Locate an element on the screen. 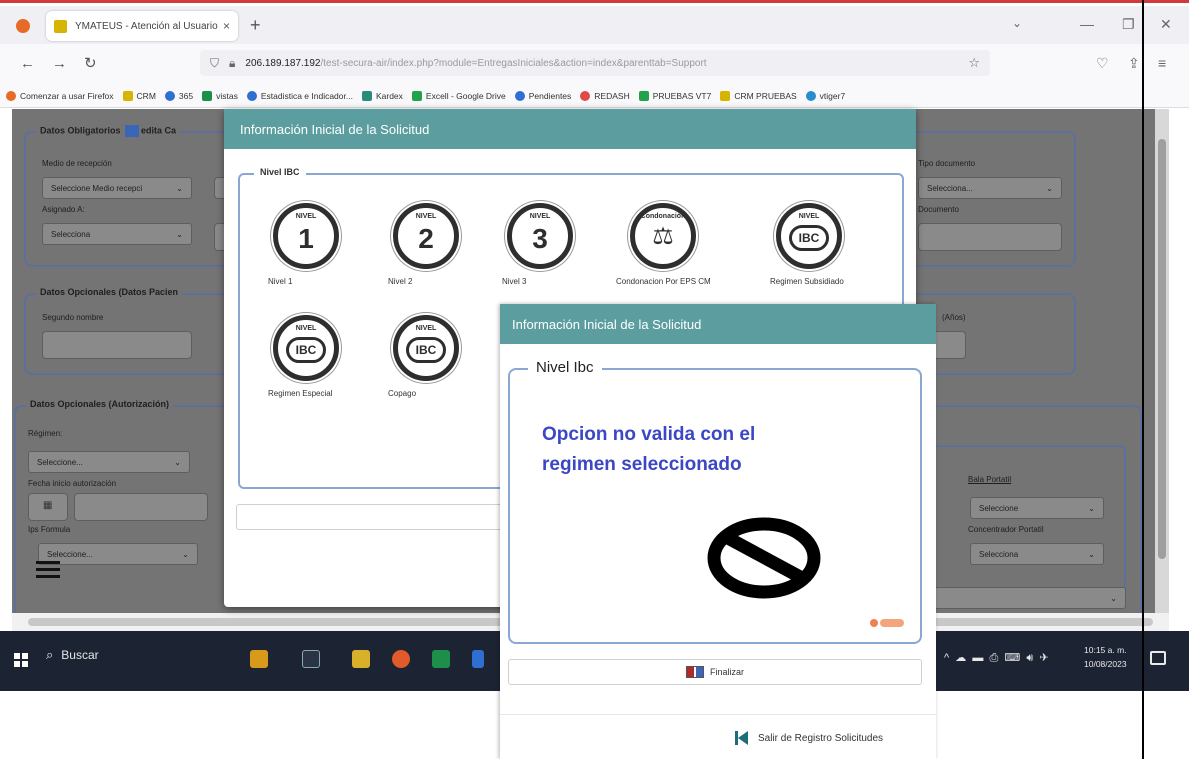  documento-input is located at coordinates (990, 237).